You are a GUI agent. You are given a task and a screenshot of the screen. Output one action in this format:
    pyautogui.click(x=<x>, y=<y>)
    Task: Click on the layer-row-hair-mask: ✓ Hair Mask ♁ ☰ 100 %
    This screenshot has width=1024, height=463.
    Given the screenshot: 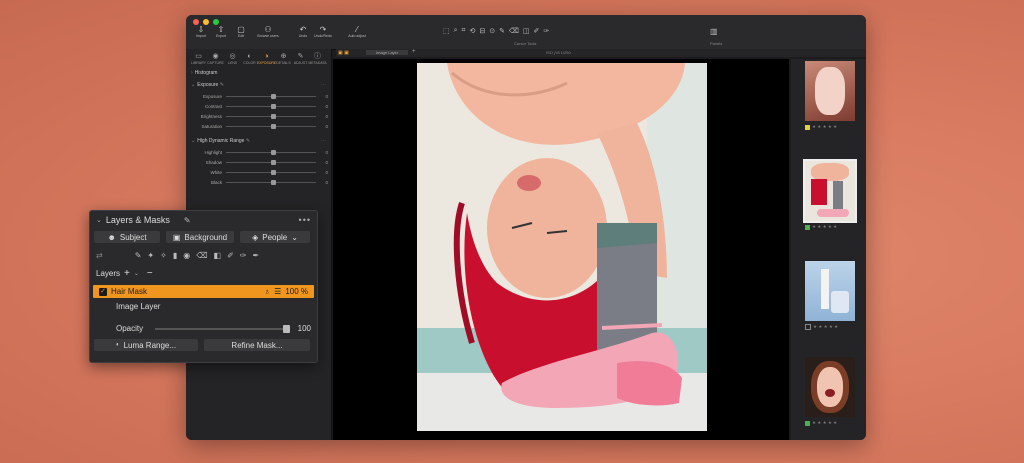 What is the action you would take?
    pyautogui.click(x=203, y=291)
    